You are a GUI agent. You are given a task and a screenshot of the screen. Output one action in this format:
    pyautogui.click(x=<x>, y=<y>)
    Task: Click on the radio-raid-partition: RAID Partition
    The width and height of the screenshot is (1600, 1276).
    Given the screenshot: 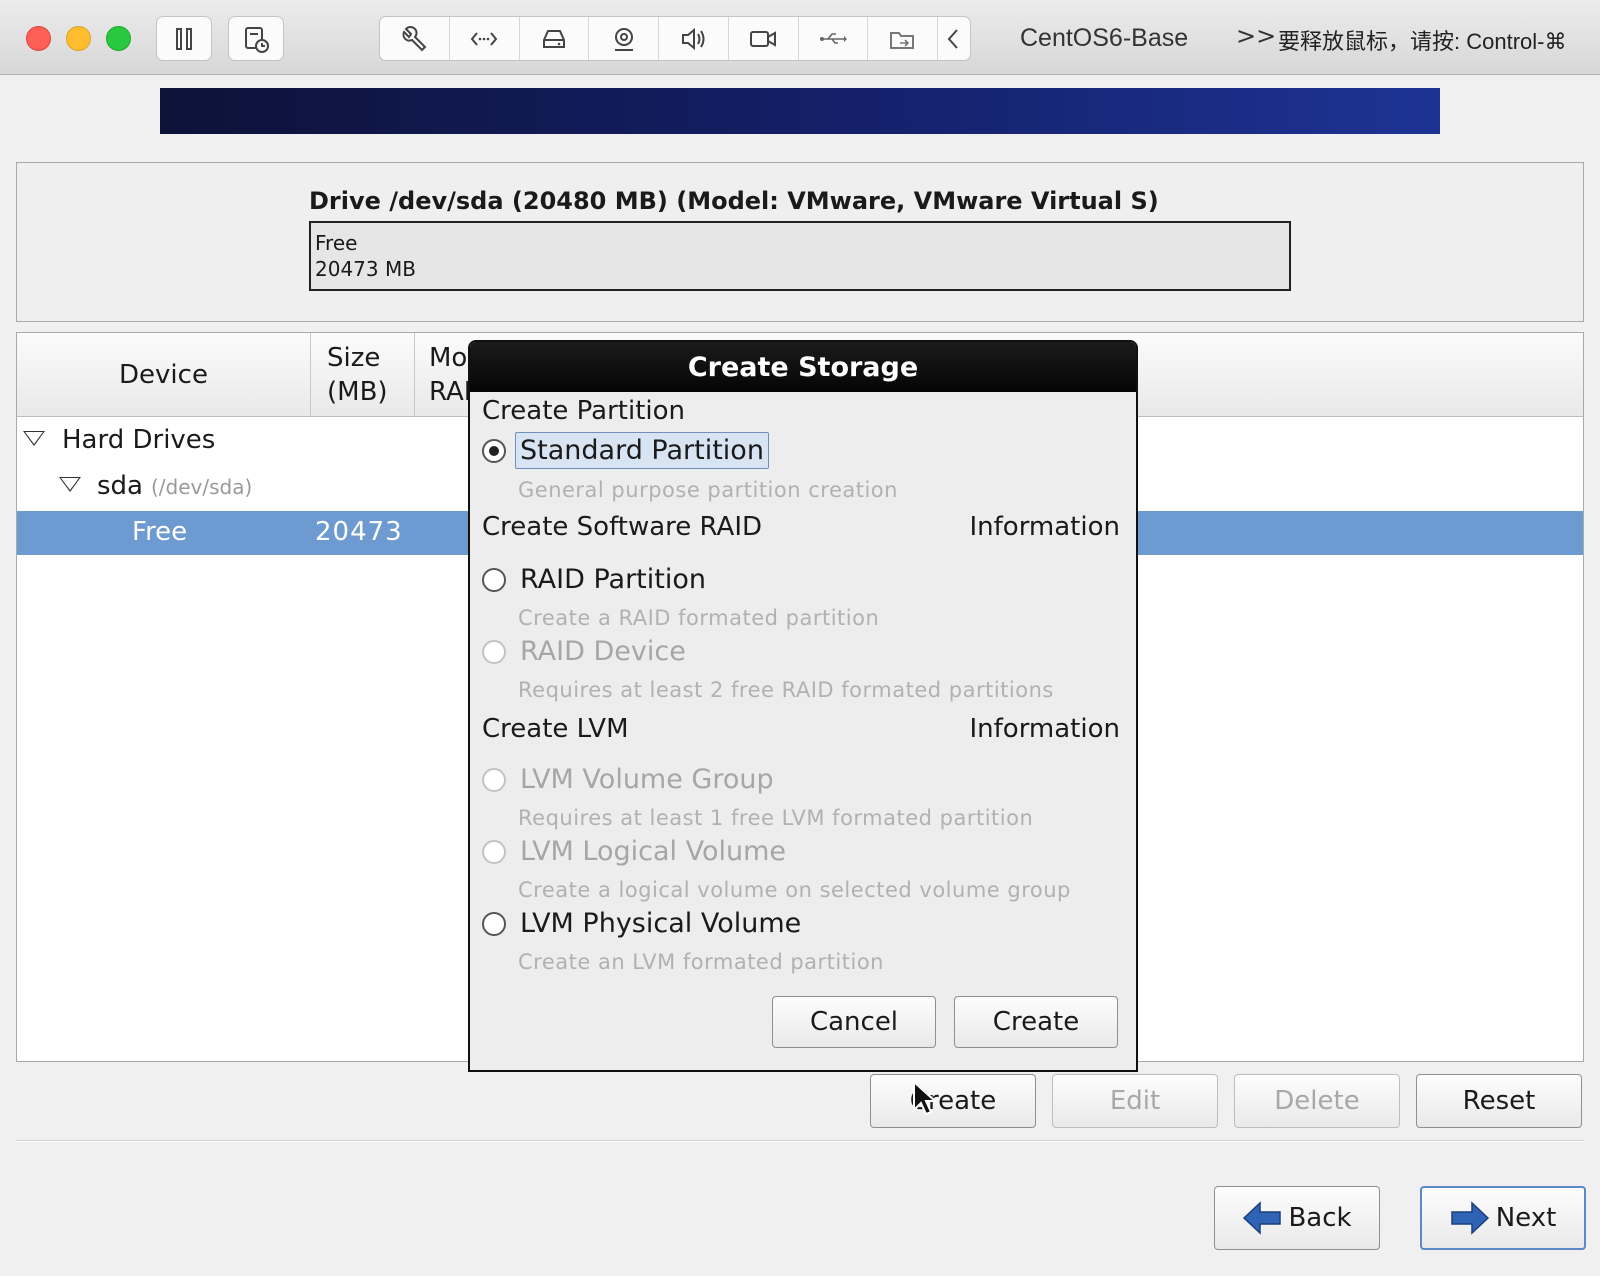 What is the action you would take?
    pyautogui.click(x=594, y=579)
    